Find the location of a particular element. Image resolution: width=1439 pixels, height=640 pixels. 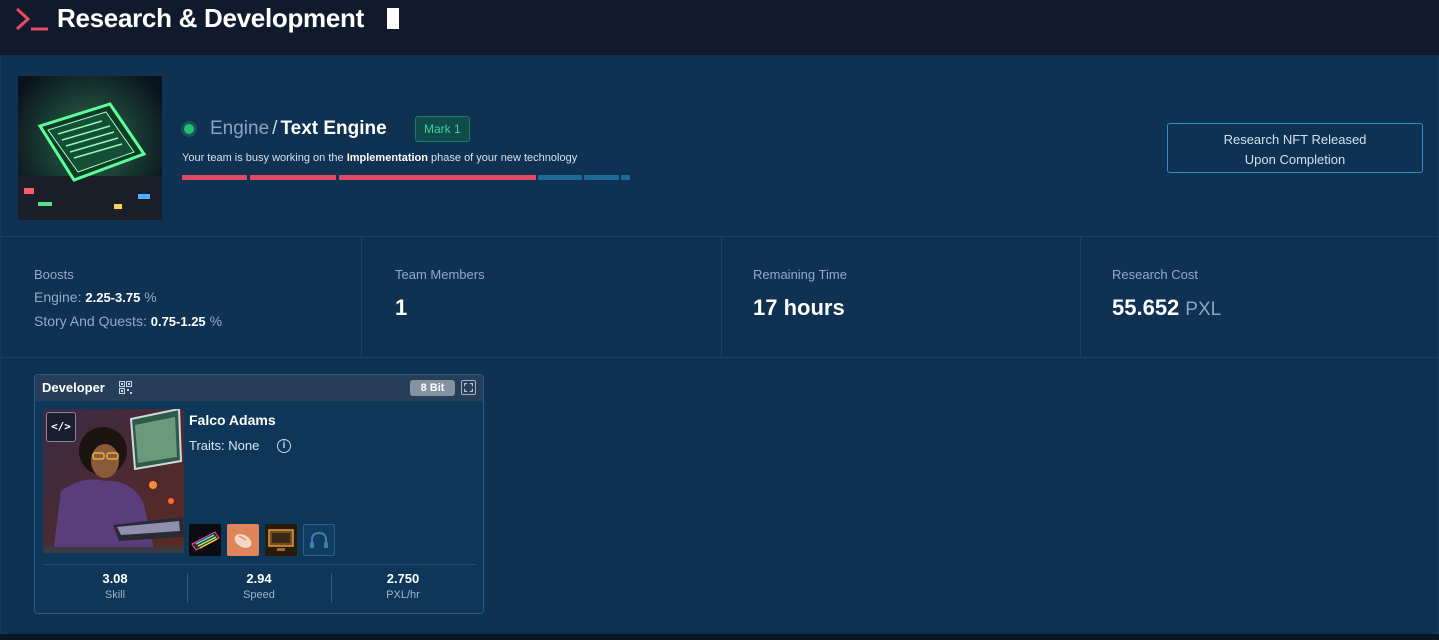

research-nft-button: Research NFT Released Upon Completion is located at coordinates (1295, 148).